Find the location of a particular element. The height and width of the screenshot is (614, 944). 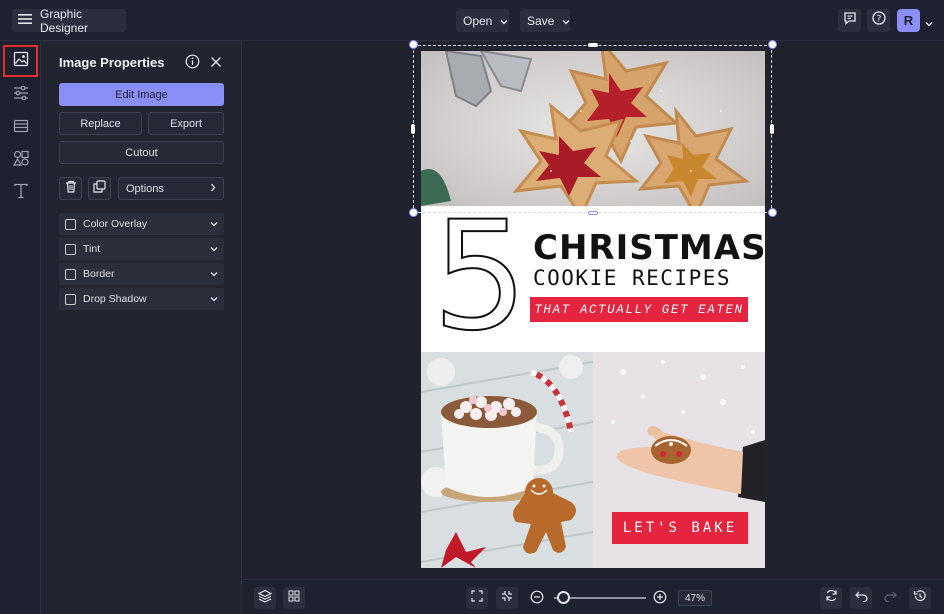

resize-handle-top-left is located at coordinates (413, 44).